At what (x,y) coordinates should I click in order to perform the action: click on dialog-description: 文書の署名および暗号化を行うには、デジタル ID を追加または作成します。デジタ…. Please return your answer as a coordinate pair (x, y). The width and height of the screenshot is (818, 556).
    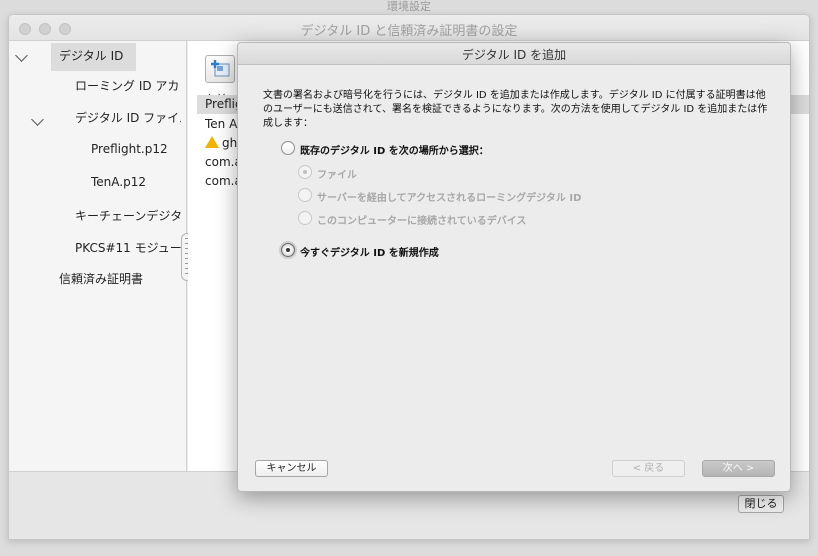
    Looking at the image, I should click on (515, 109).